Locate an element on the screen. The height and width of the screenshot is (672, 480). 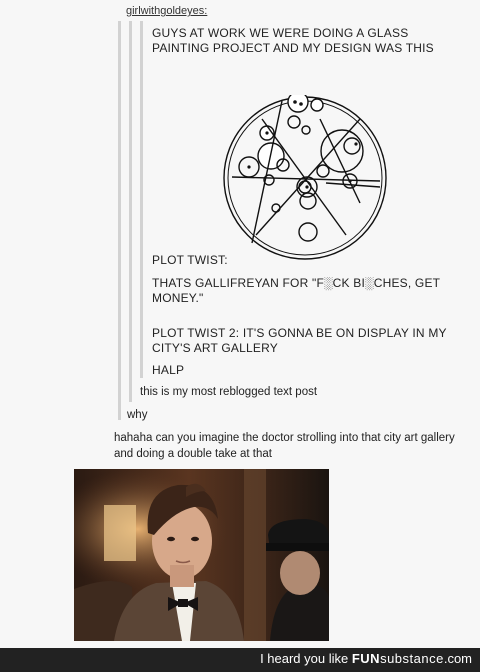
doctor-reaction-image is located at coordinates (201, 555).